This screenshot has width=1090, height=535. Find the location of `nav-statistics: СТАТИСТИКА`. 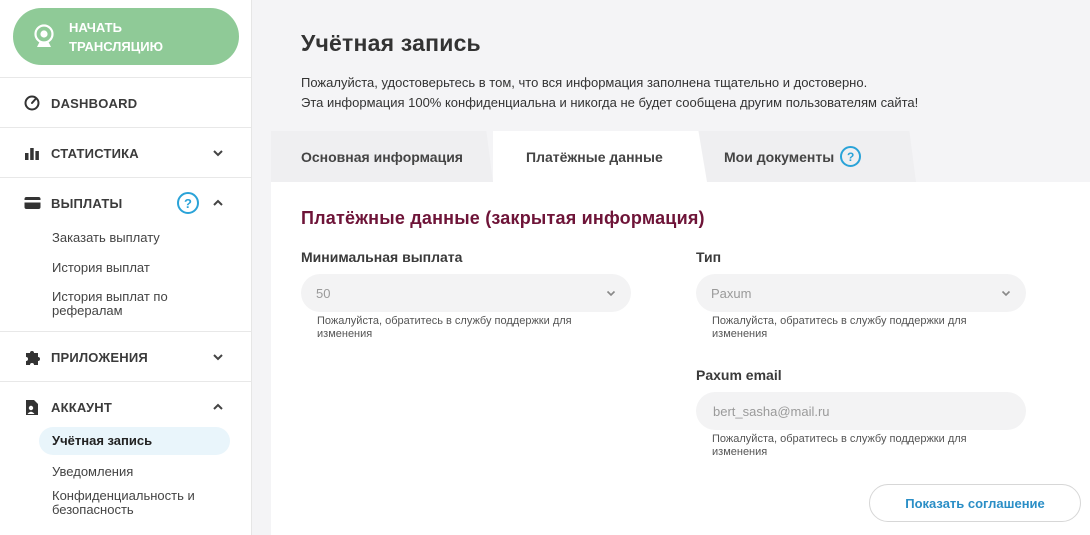

nav-statistics: СТАТИСТИКА is located at coordinates (125, 153).